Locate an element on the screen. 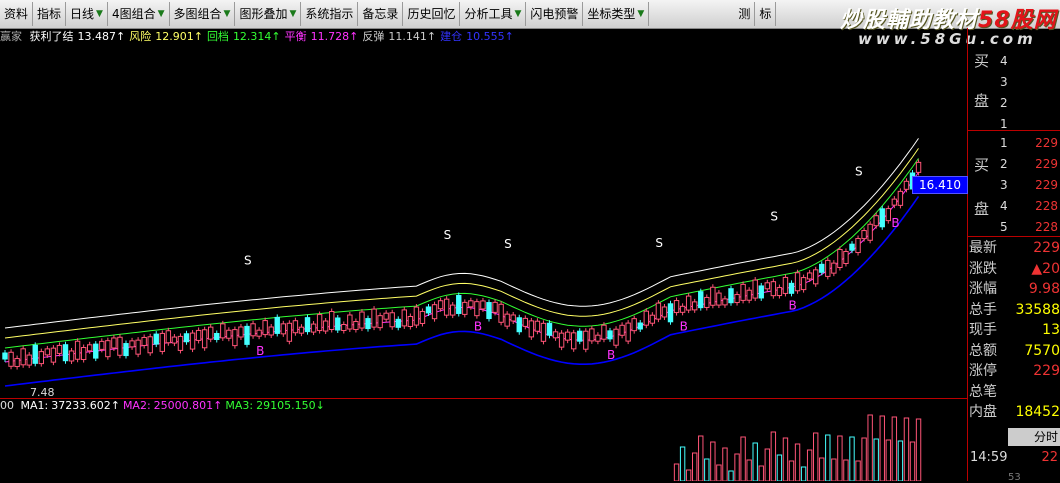 The image size is (1060, 483). toolbar-right-item-1: 标 is located at coordinates (766, 14).